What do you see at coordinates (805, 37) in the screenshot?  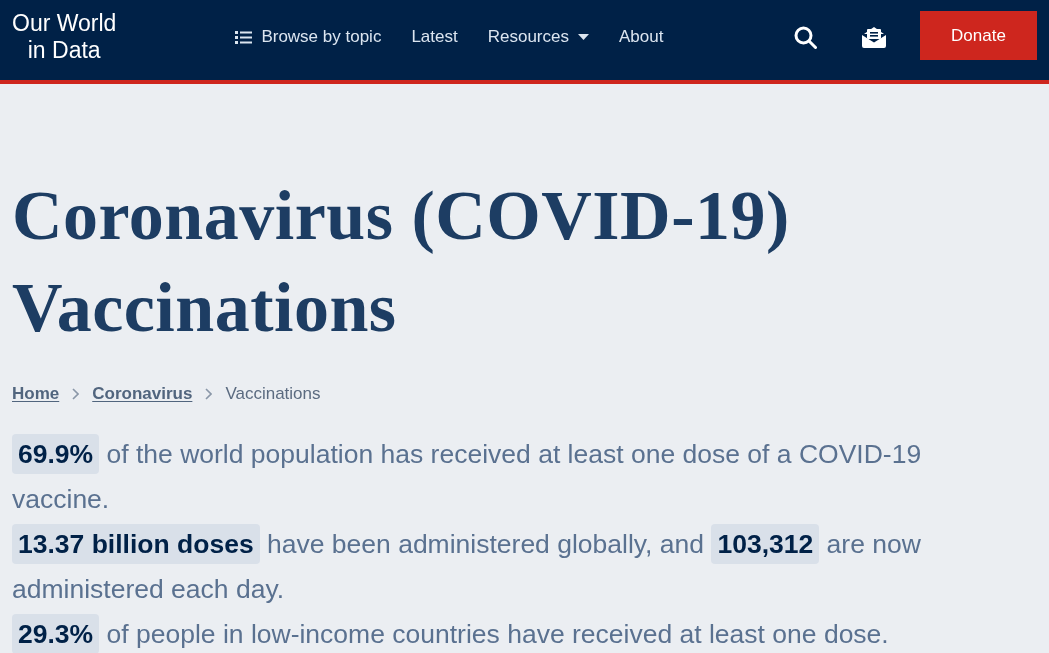 I see `search-icon` at bounding box center [805, 37].